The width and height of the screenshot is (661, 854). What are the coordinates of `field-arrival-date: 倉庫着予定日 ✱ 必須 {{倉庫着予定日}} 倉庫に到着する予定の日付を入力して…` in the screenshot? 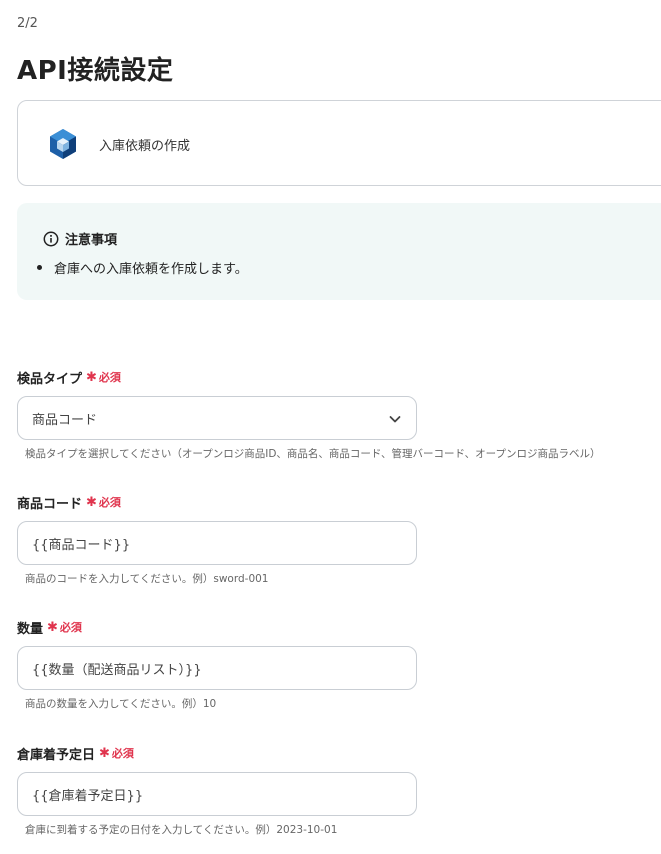 It's located at (217, 790).